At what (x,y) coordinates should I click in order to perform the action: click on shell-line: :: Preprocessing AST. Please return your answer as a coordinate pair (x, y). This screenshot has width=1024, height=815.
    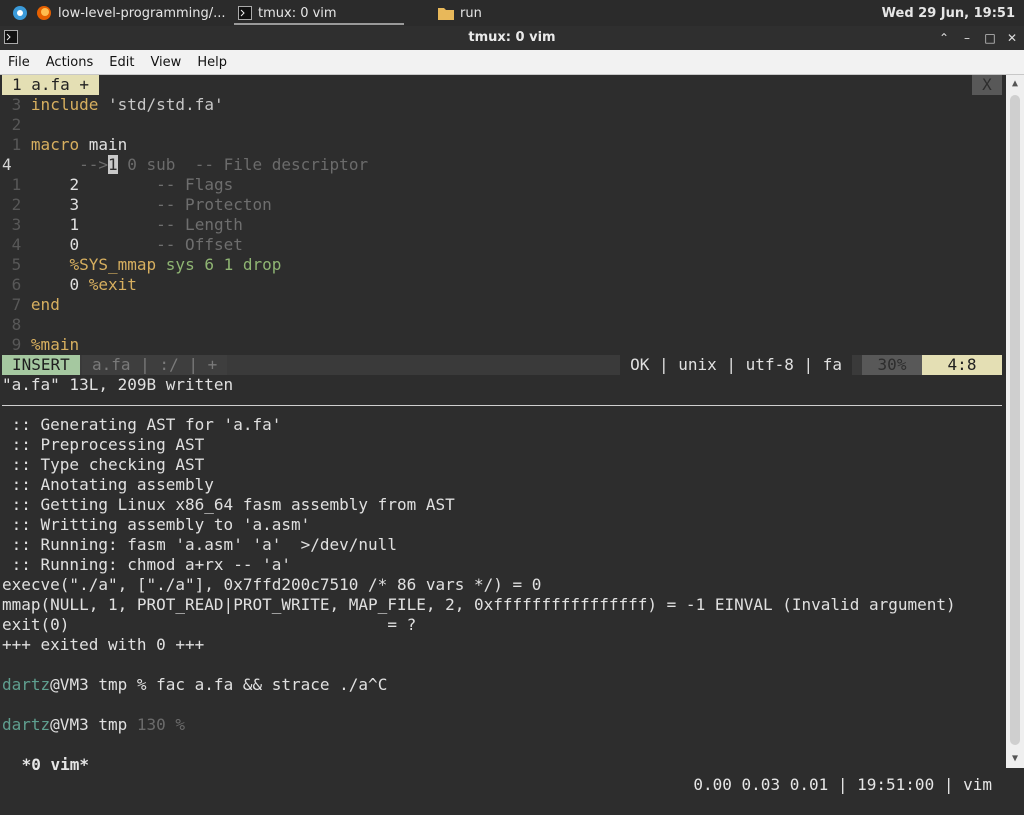
    Looking at the image, I should click on (103, 444).